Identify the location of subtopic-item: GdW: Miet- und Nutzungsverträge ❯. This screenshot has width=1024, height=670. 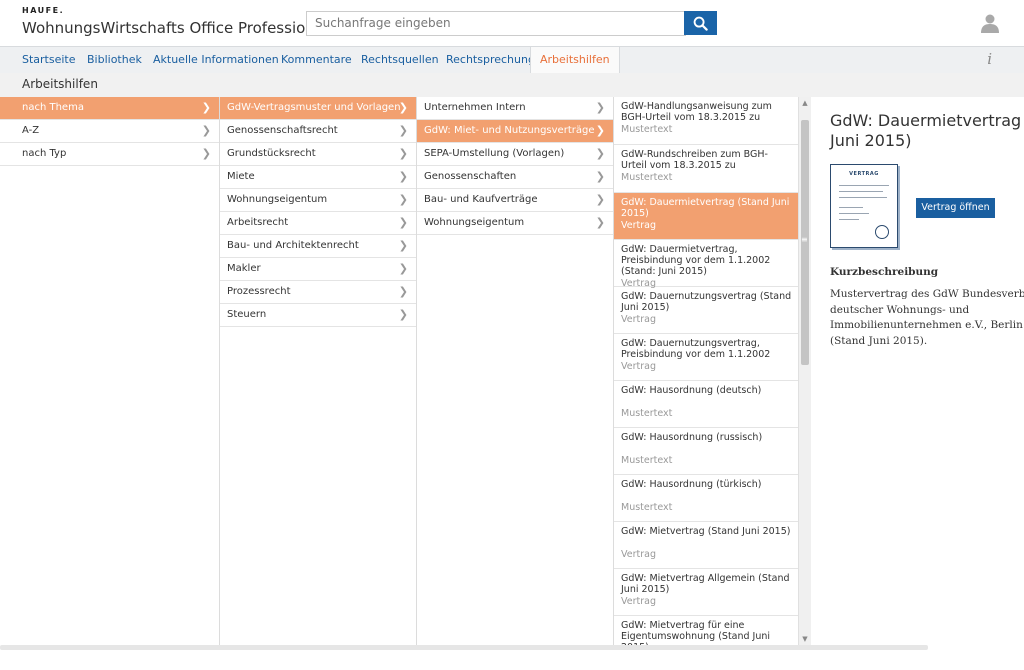
(515, 131).